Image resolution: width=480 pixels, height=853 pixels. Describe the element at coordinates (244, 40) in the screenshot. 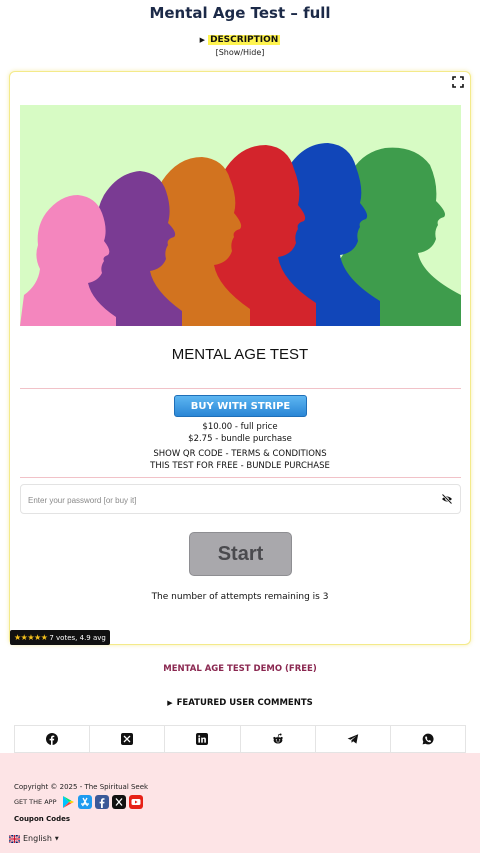

I see `description-label: DESCRIPTION` at that location.